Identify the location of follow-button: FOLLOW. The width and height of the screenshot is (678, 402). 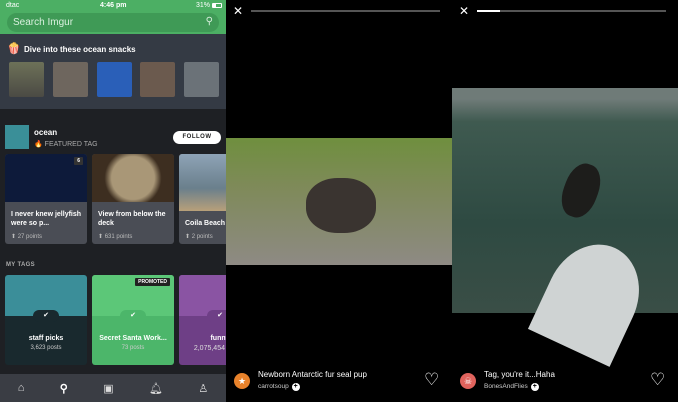
(197, 137).